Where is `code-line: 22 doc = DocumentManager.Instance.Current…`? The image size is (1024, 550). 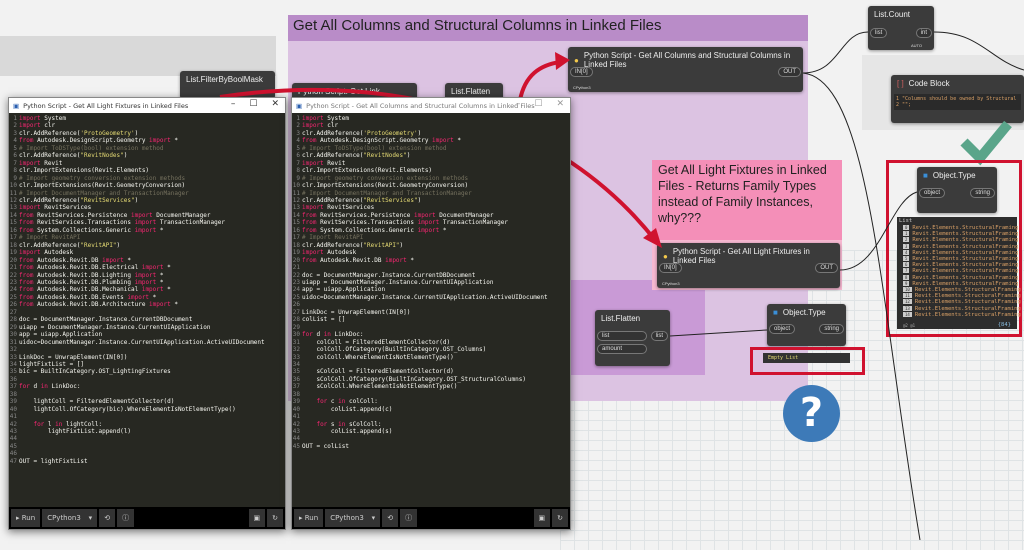 code-line: 22 doc = DocumentManager.Instance.Current… is located at coordinates (384, 275).